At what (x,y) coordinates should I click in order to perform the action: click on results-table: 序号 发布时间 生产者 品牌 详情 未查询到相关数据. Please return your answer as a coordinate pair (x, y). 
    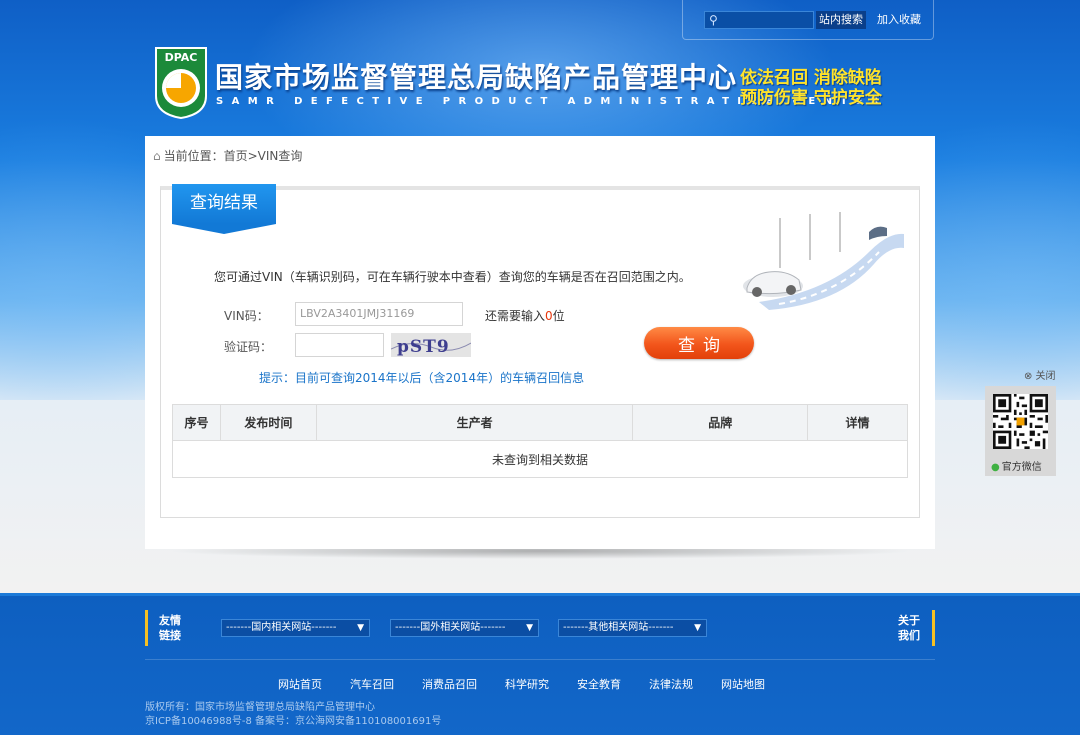
    Looking at the image, I should click on (540, 441).